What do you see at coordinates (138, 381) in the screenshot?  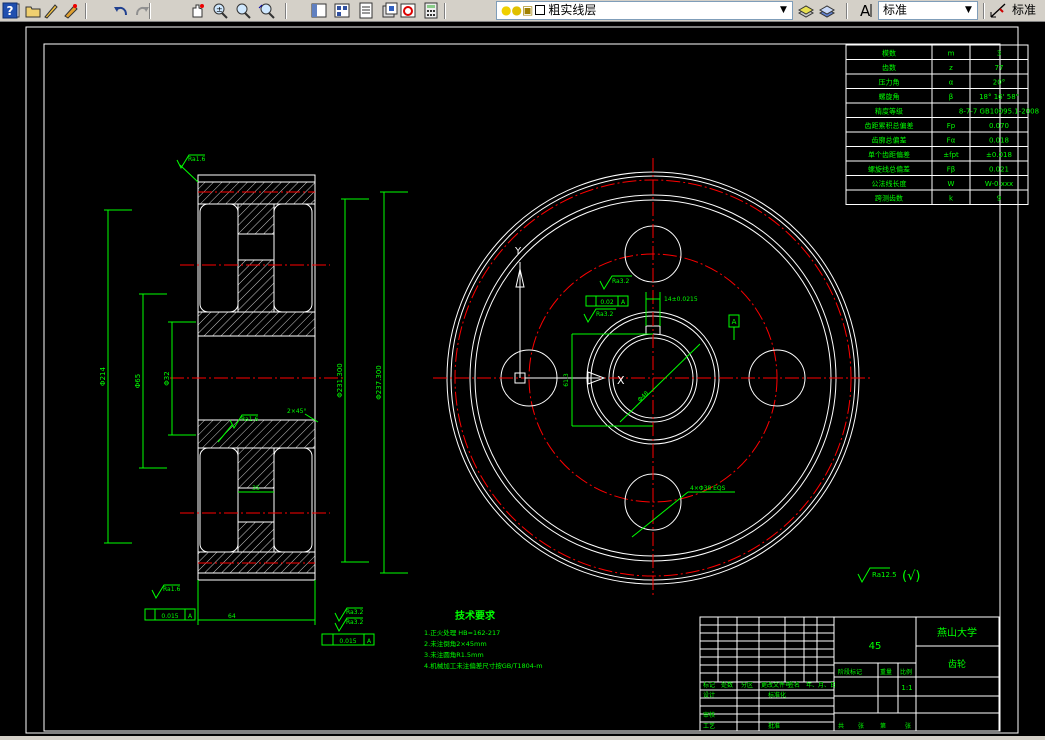 I see `diameter-label: Φ65` at bounding box center [138, 381].